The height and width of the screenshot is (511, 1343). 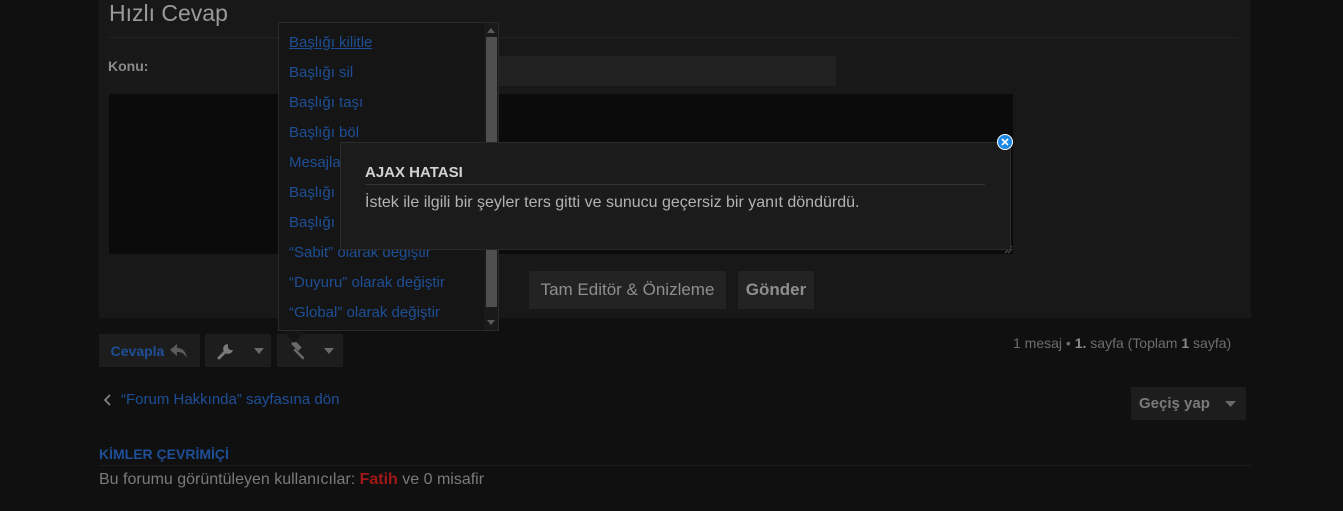 I want to click on scroll-down-arrow-icon, so click(x=491, y=322).